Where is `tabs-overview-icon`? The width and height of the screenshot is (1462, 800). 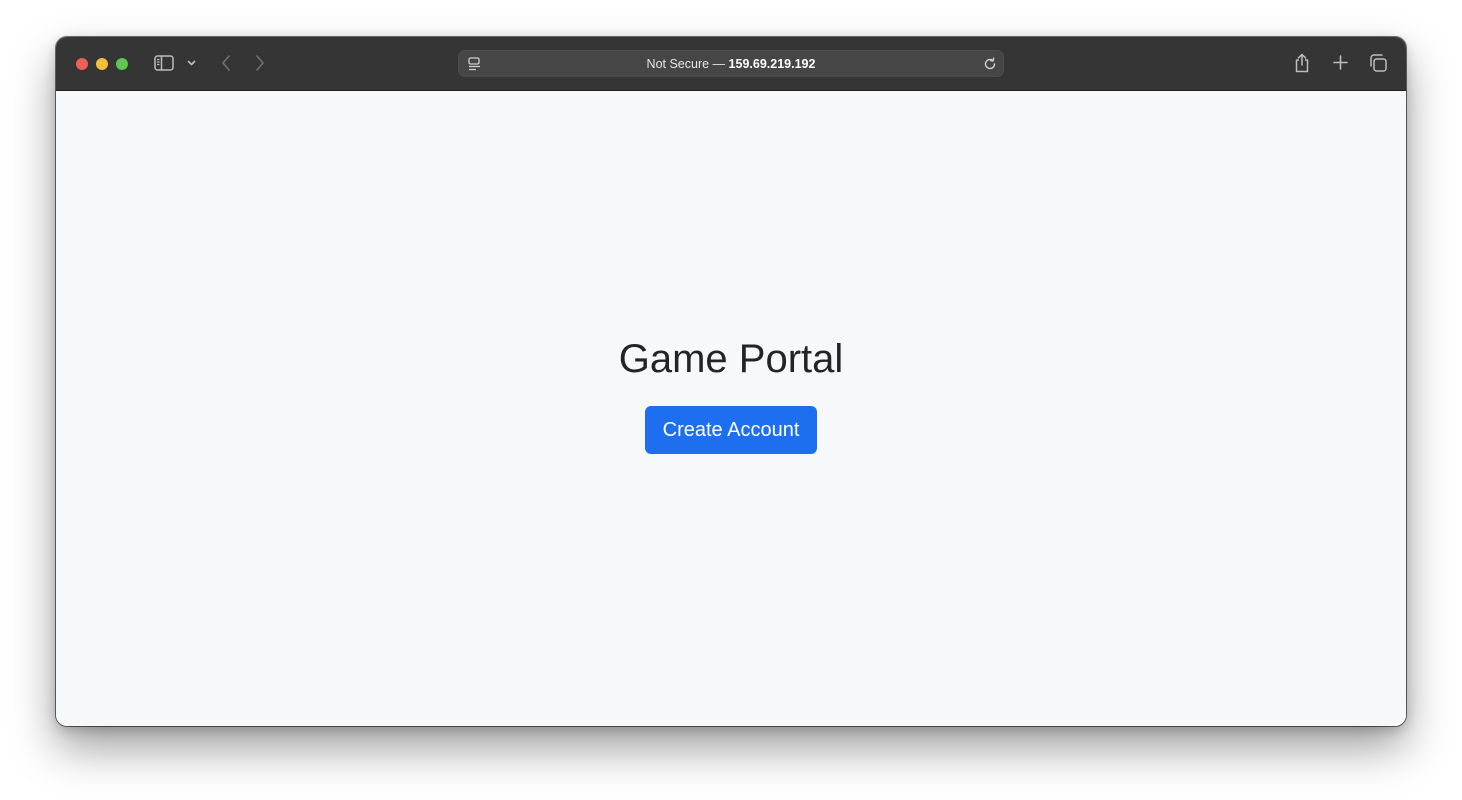
tabs-overview-icon is located at coordinates (1378, 63).